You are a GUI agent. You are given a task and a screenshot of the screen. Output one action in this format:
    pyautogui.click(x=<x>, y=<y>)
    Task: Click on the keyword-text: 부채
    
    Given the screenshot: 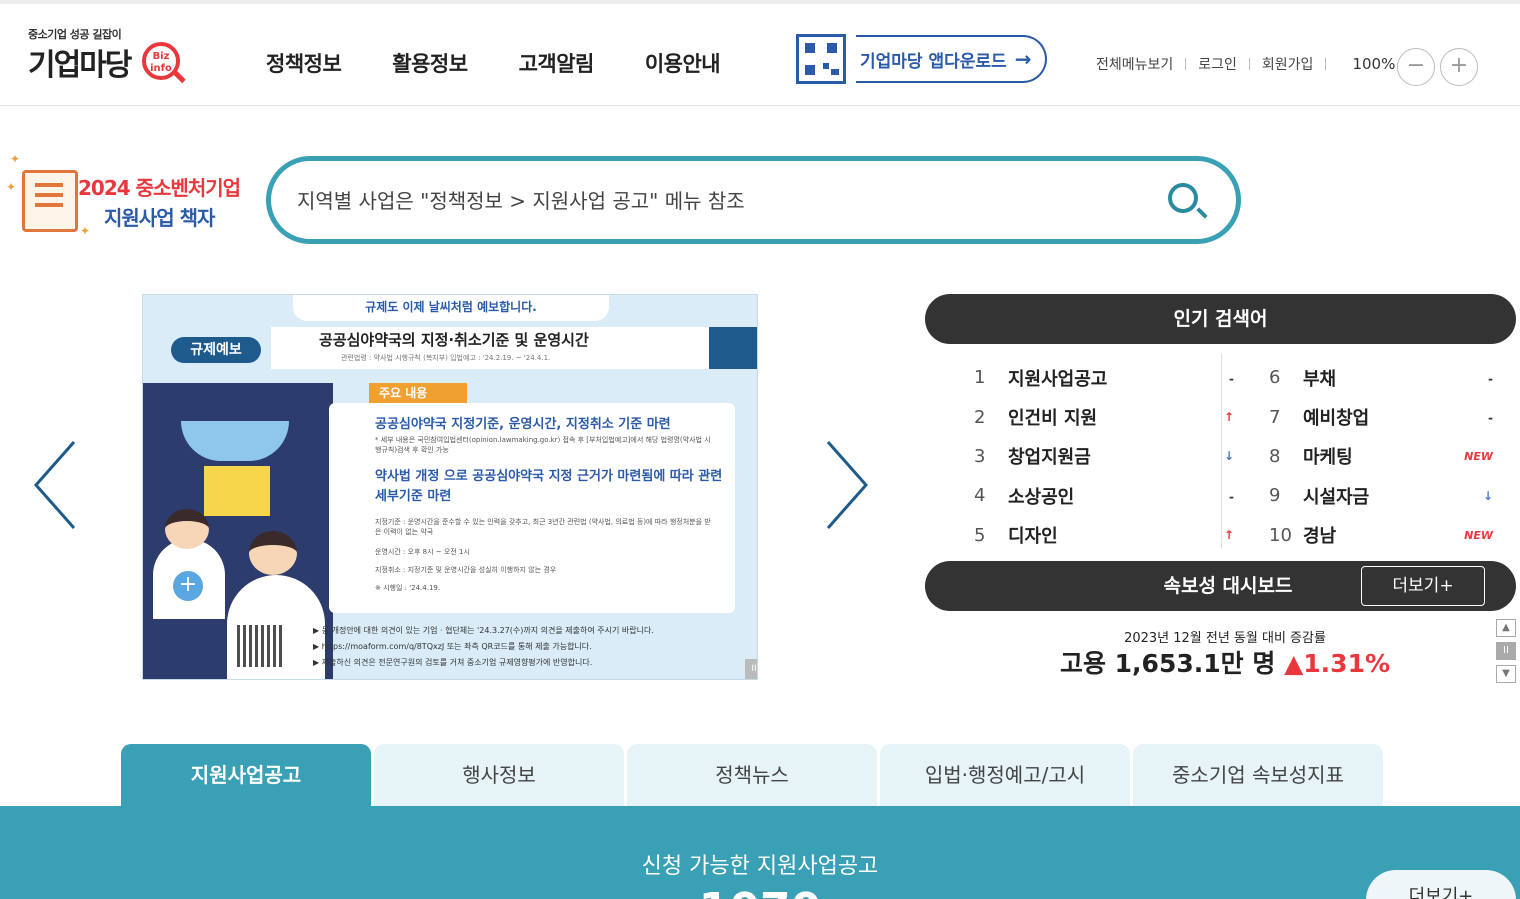 What is the action you would take?
    pyautogui.click(x=1319, y=378)
    